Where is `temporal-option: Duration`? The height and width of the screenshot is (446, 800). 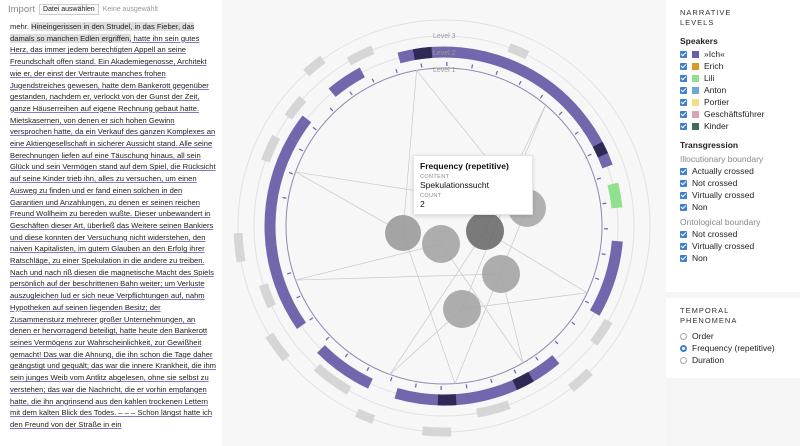 temporal-option: Duration is located at coordinates (735, 360).